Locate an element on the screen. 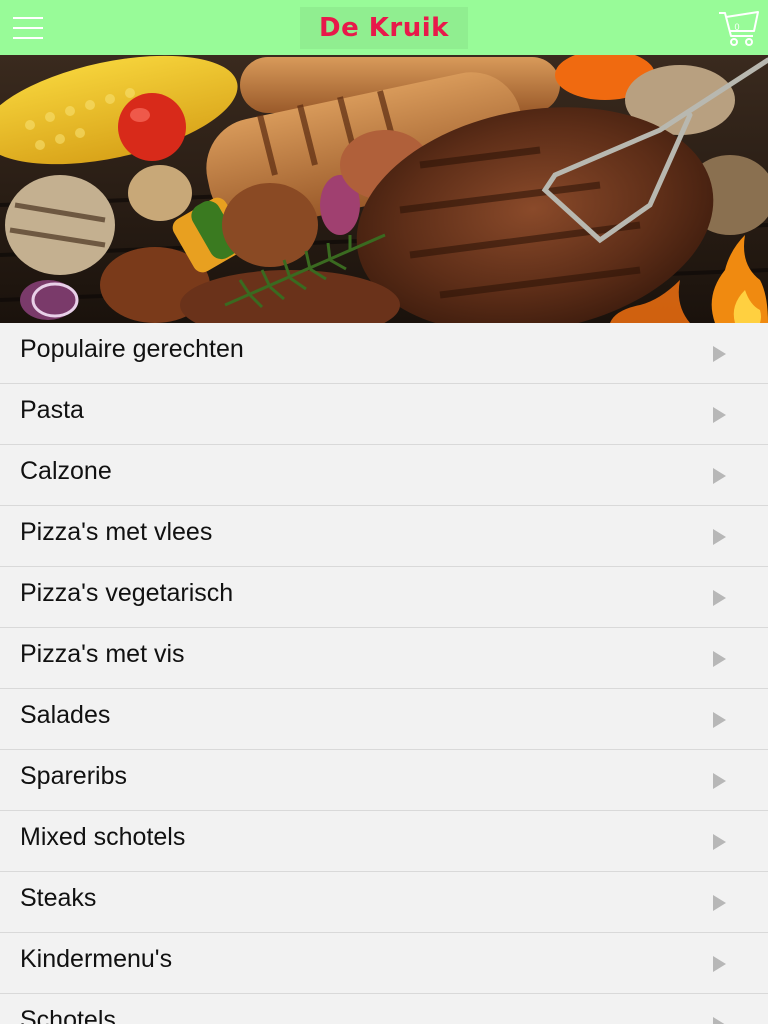  category-label: Calzone is located at coordinates (66, 471).